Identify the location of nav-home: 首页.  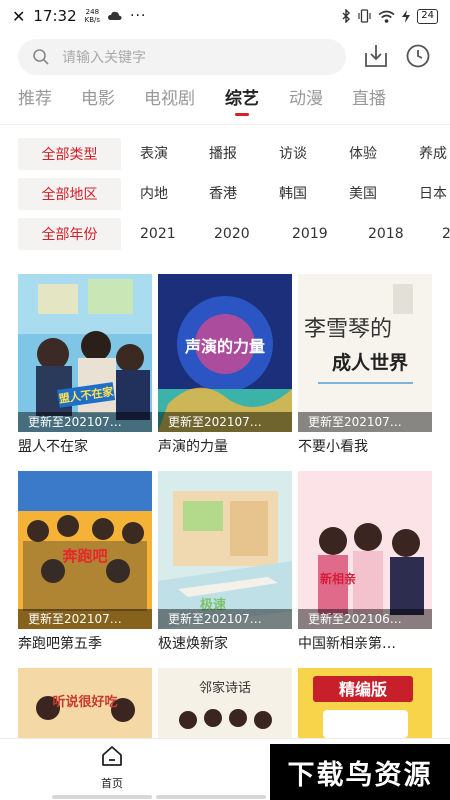
(112, 768).